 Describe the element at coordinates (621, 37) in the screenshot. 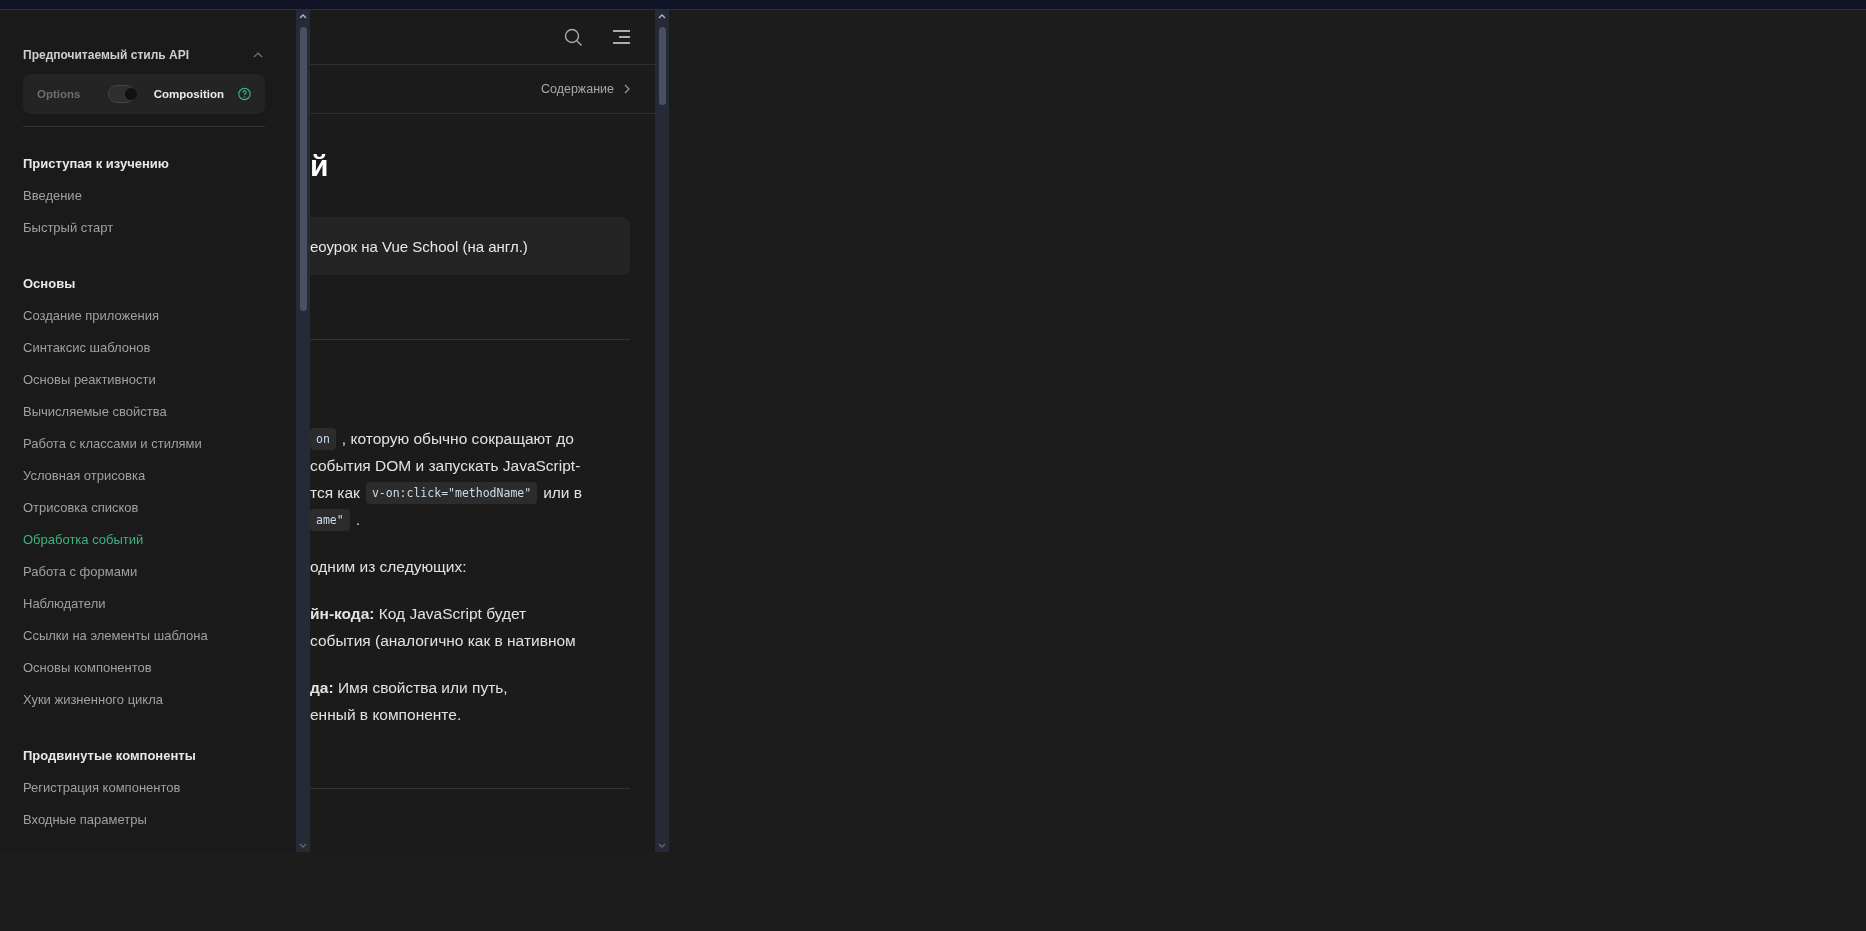

I see `menu-icon` at that location.